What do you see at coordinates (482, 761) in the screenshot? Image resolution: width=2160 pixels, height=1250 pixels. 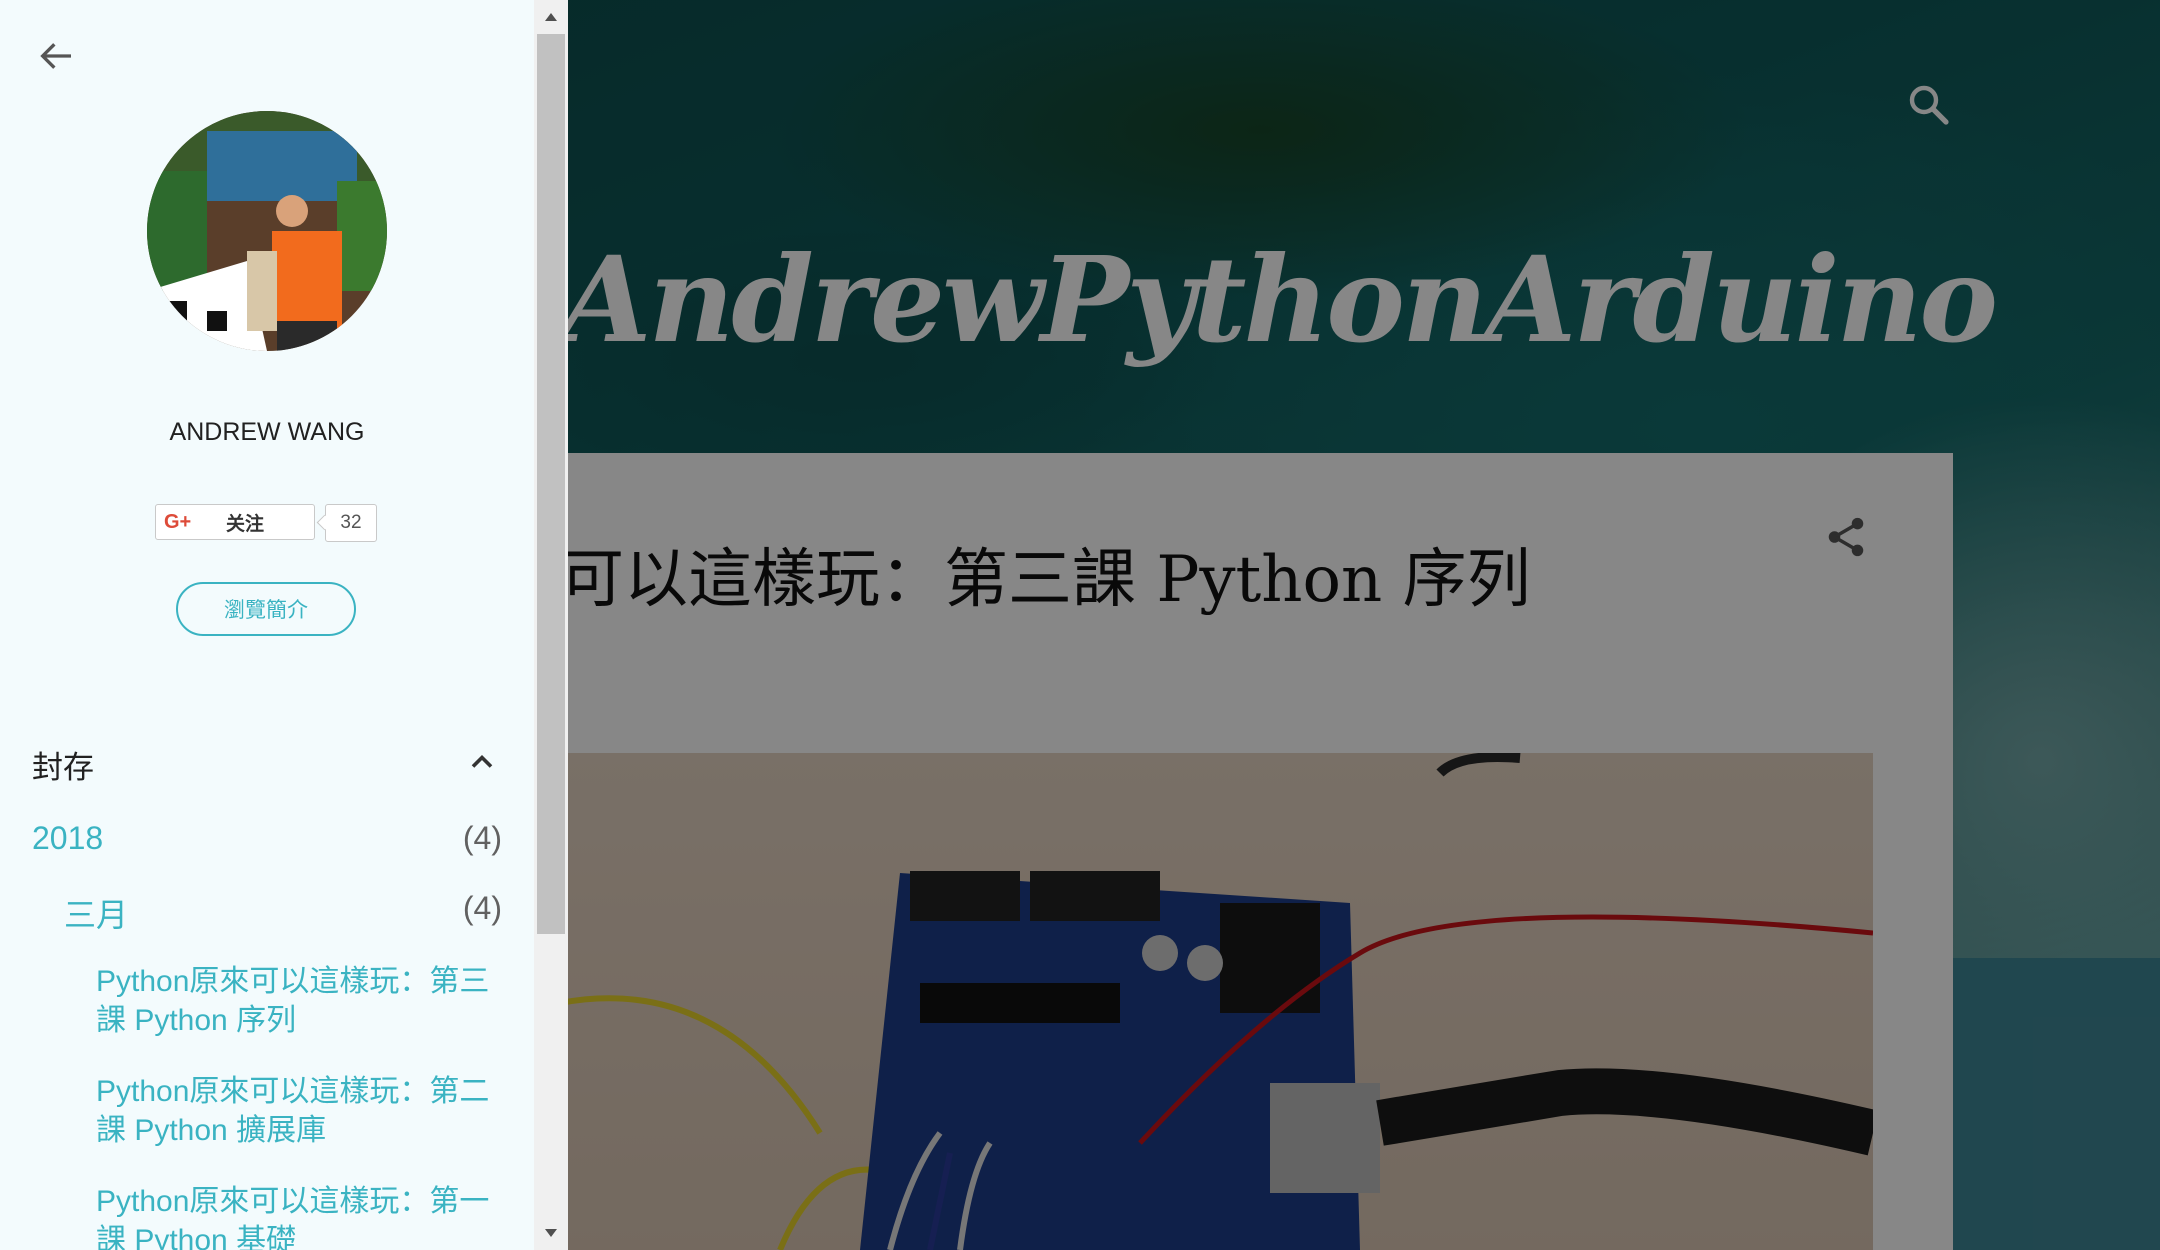 I see `chevron-up-icon` at bounding box center [482, 761].